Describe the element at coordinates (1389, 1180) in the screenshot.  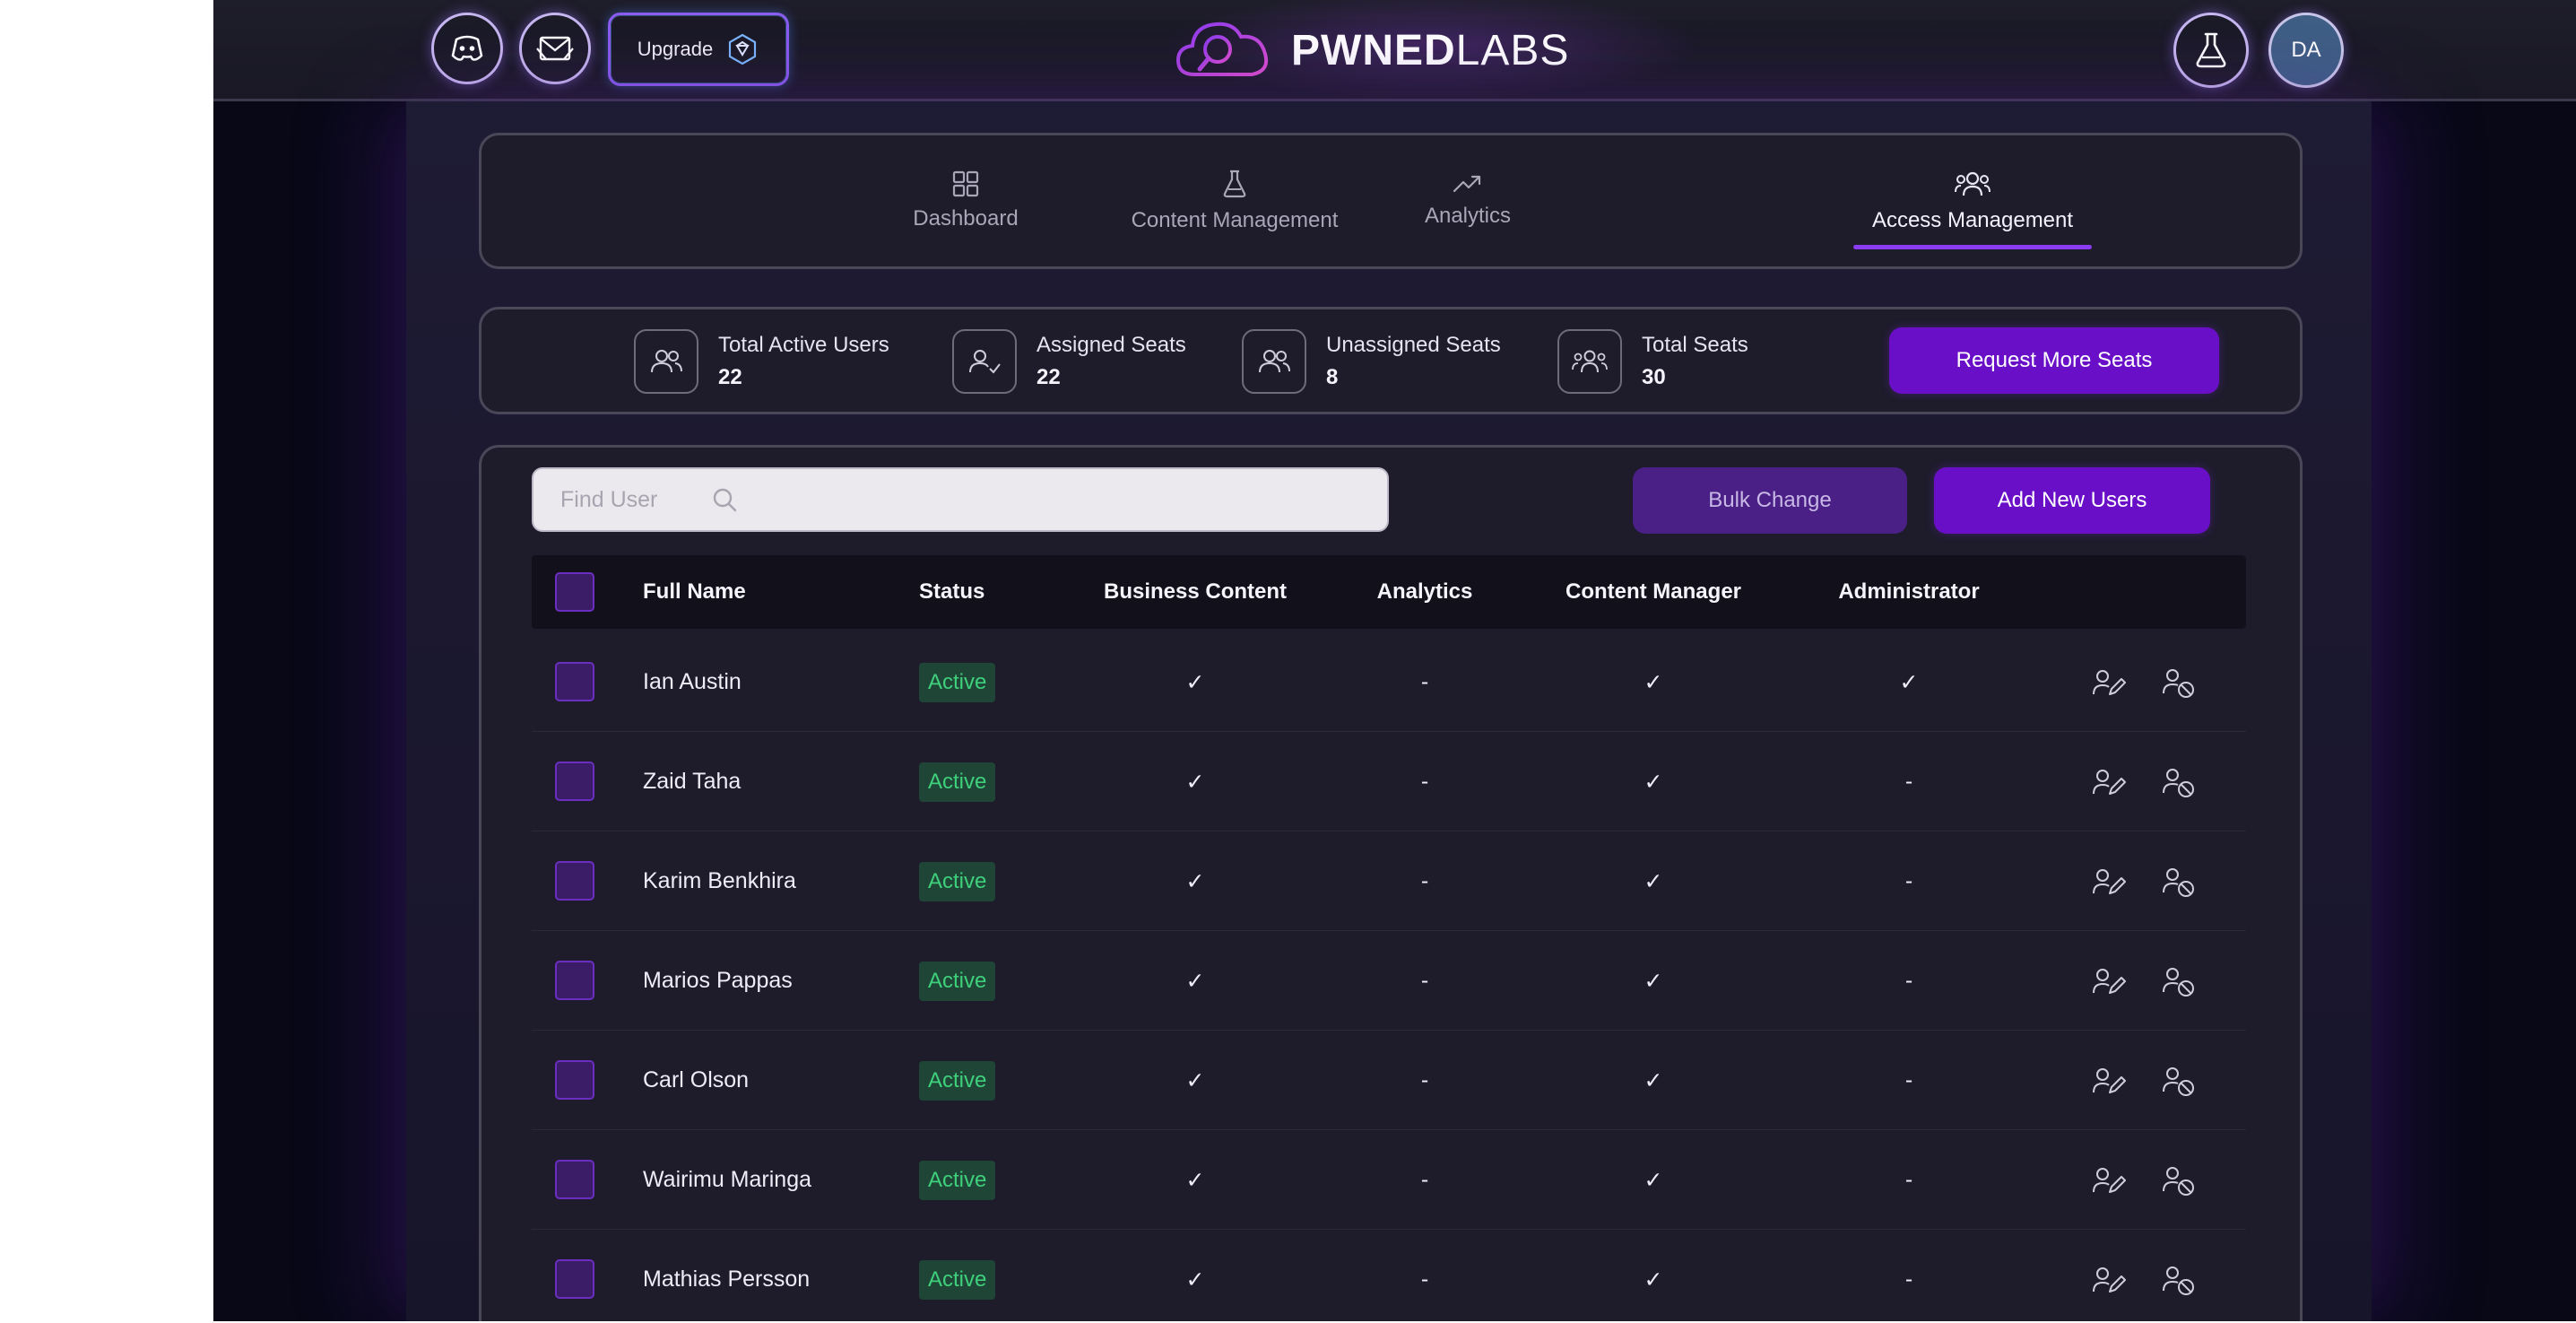
I see `table-row: Wairimu Maringa Active ✓ - ✓ -` at that location.